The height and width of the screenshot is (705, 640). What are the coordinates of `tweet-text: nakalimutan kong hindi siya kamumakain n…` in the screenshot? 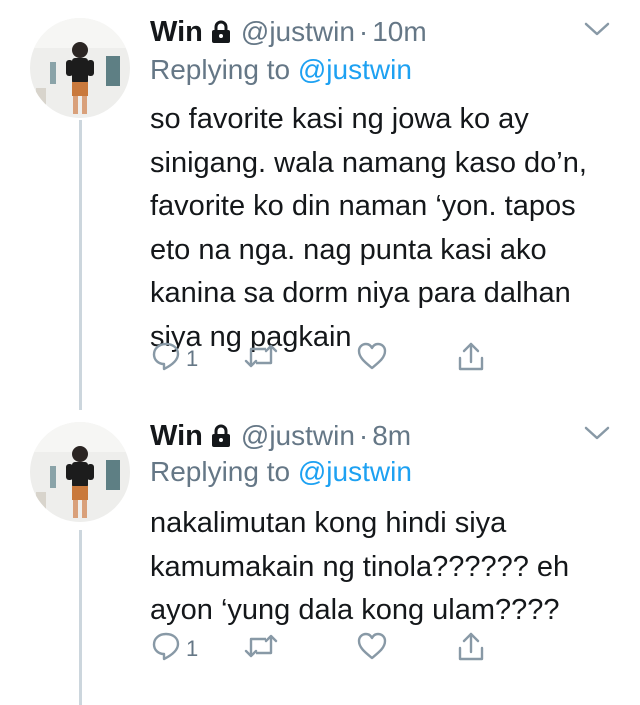 It's located at (385, 567).